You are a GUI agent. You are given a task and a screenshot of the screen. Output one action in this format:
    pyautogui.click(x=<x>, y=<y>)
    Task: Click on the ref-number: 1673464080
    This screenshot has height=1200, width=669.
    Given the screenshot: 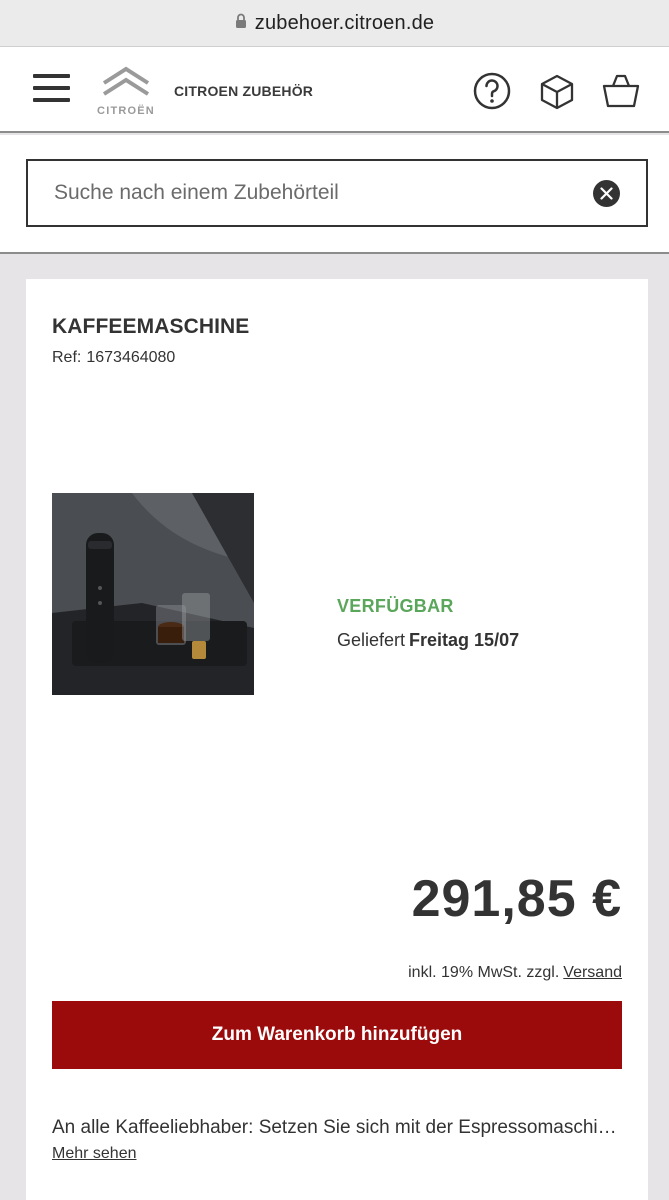 What is the action you would take?
    pyautogui.click(x=131, y=357)
    